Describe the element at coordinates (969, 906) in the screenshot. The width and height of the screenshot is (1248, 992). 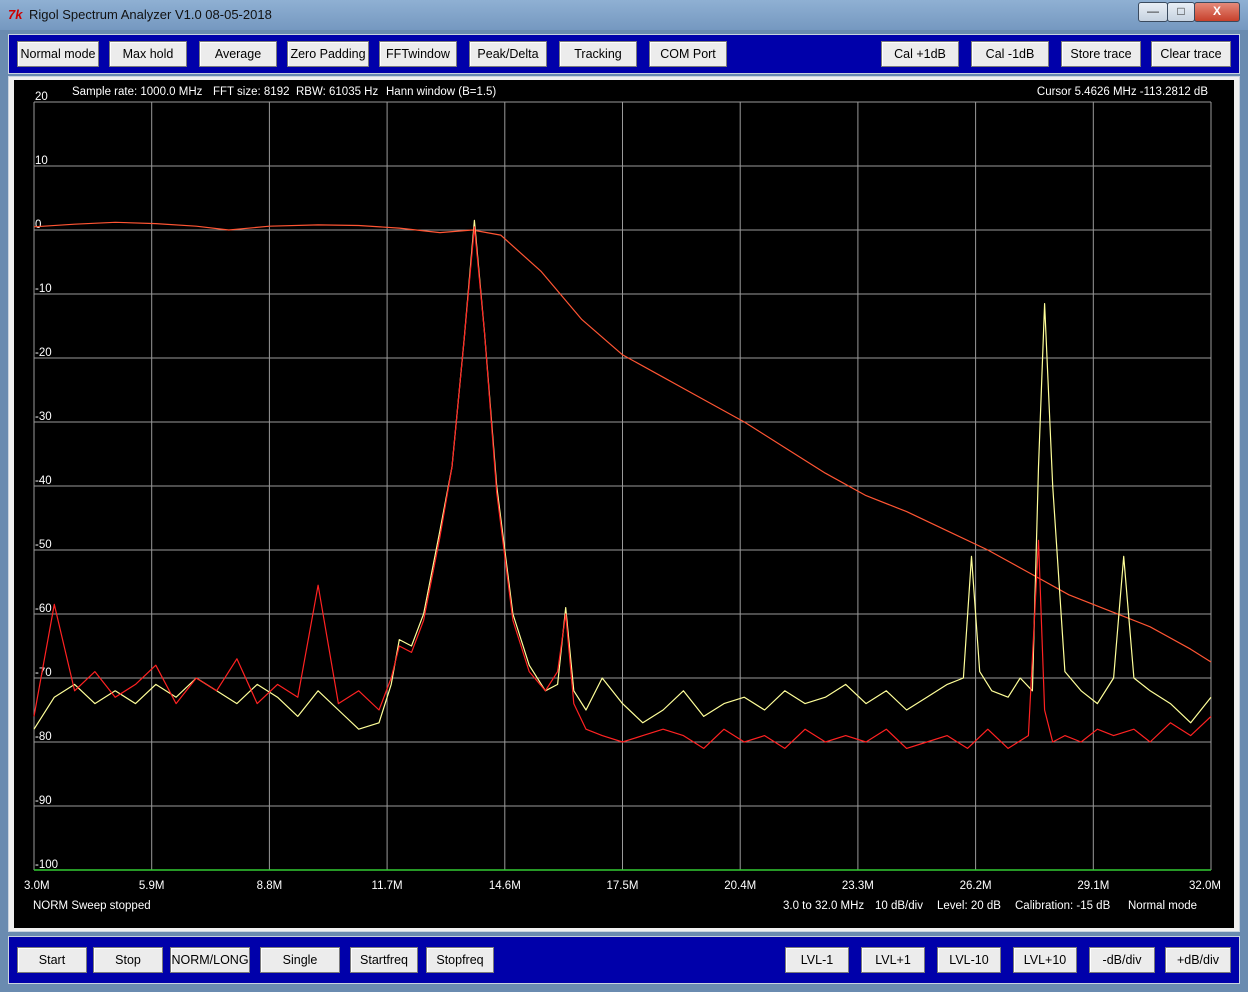
I see `level-readout: Level: 20 dB` at that location.